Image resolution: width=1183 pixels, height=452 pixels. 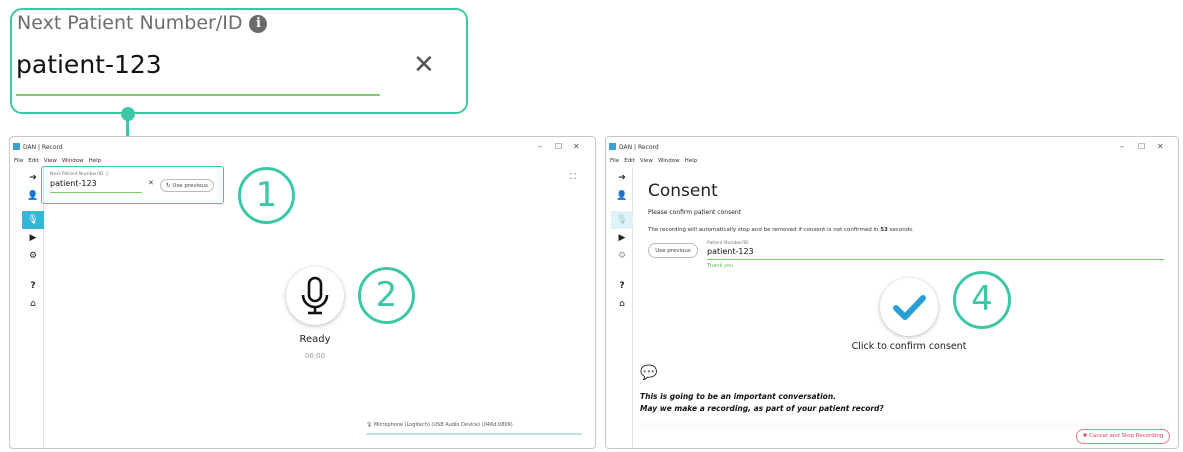 I want to click on arrow-right-icon: ➔, so click(x=622, y=178).